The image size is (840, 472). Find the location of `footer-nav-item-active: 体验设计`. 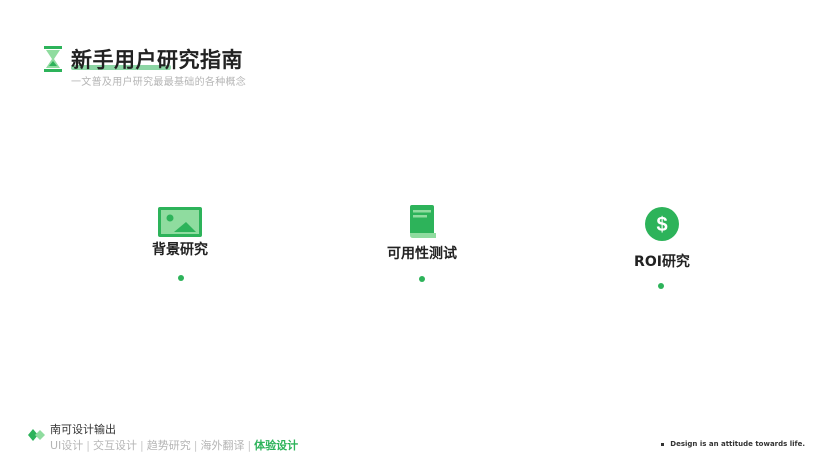

footer-nav-item-active: 体验设计 is located at coordinates (276, 445).